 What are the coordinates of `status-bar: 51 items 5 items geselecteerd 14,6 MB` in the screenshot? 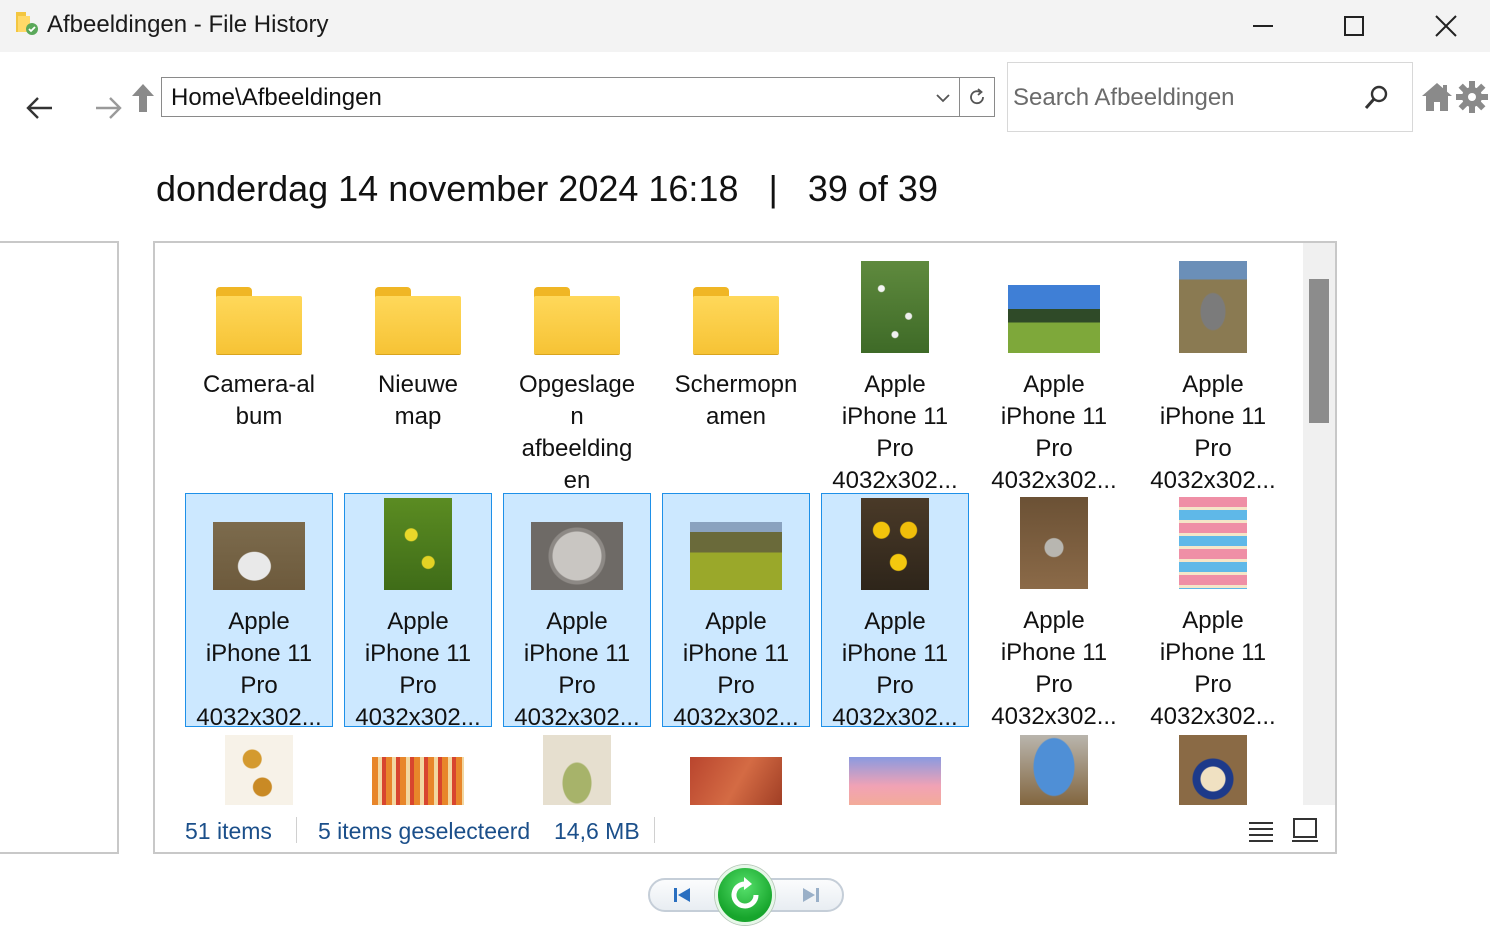 It's located at (745, 828).